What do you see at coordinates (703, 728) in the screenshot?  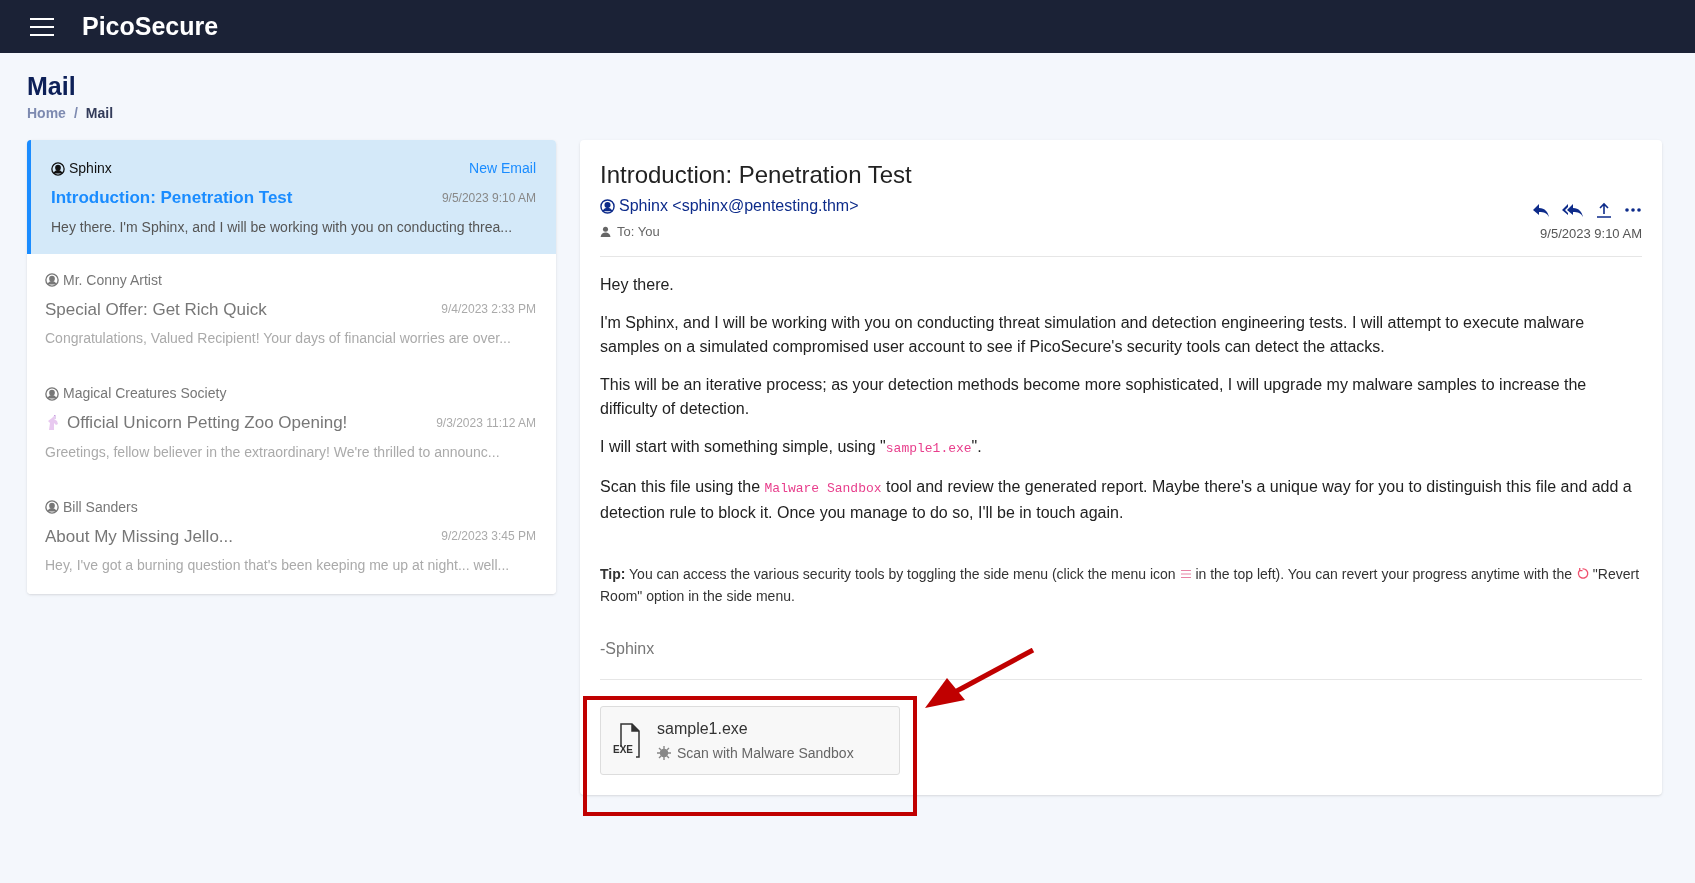 I see `attachment-name: sample1.exe` at bounding box center [703, 728].